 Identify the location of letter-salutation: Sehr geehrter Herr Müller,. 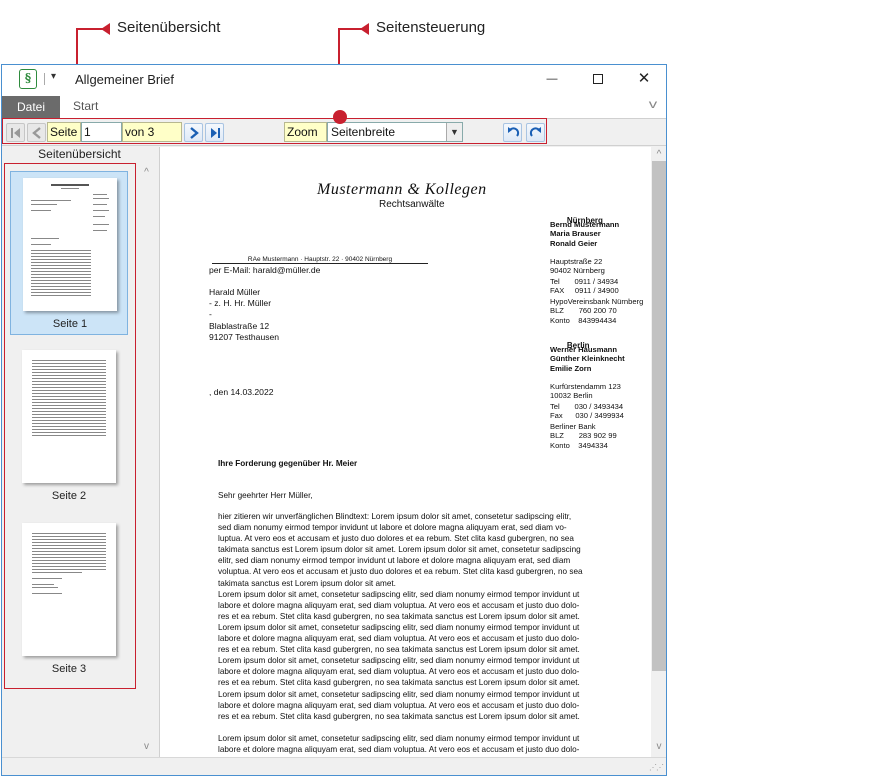
(265, 495).